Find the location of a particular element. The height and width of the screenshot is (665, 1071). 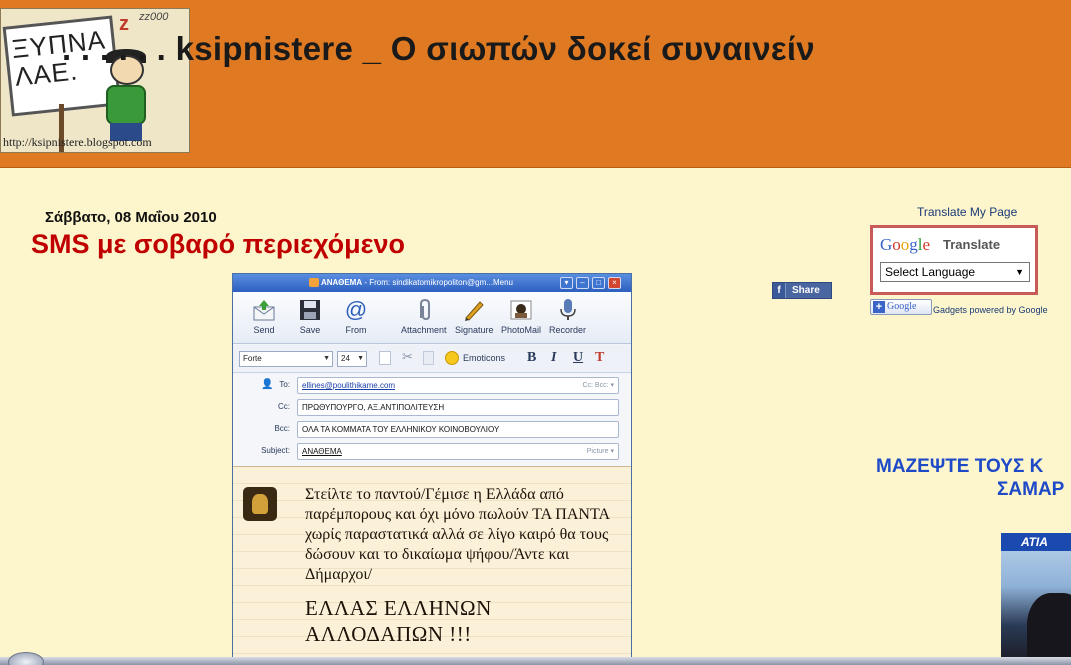

select-language-dropdown: Select Language ▼ is located at coordinates (955, 272).